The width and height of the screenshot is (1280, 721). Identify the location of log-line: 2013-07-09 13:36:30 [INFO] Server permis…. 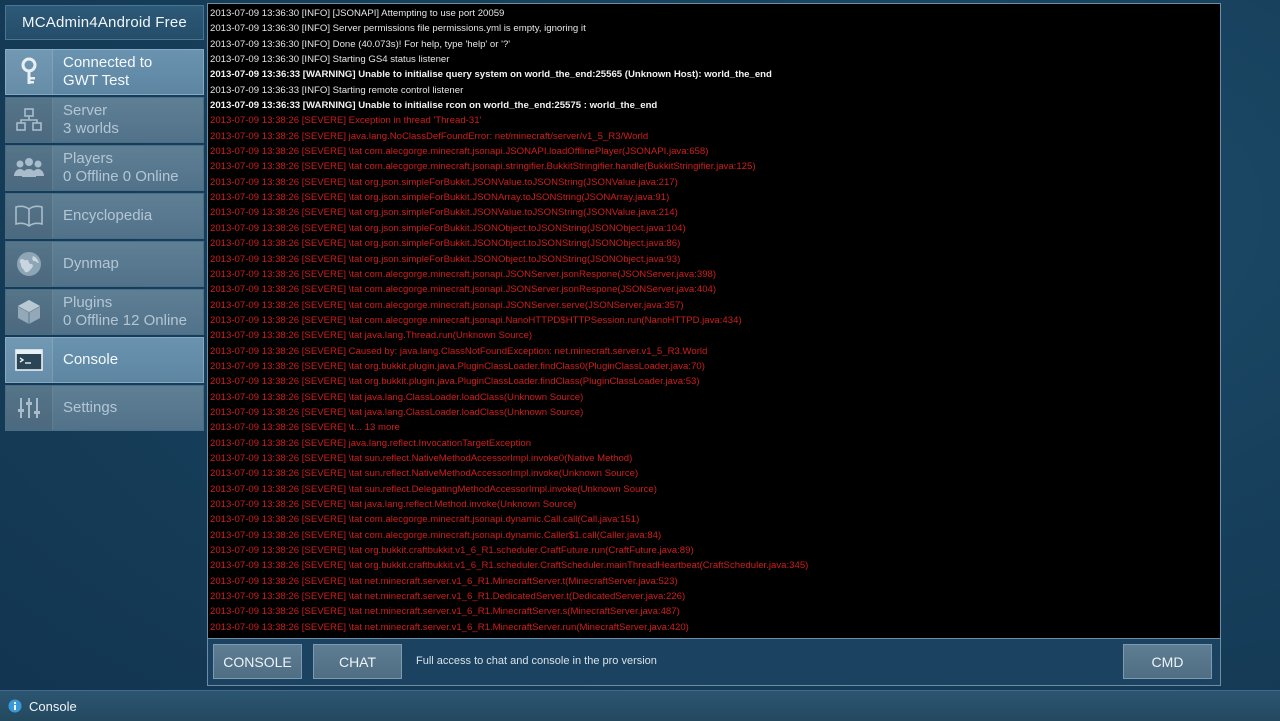
(398, 29).